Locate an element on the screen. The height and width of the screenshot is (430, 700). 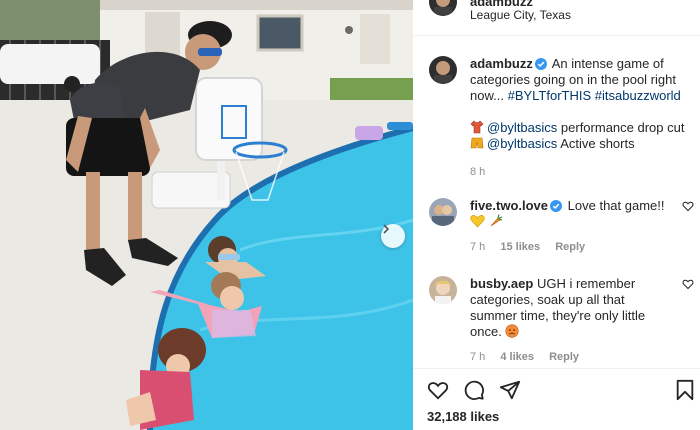
caption-username: adambuzz is located at coordinates (501, 63).